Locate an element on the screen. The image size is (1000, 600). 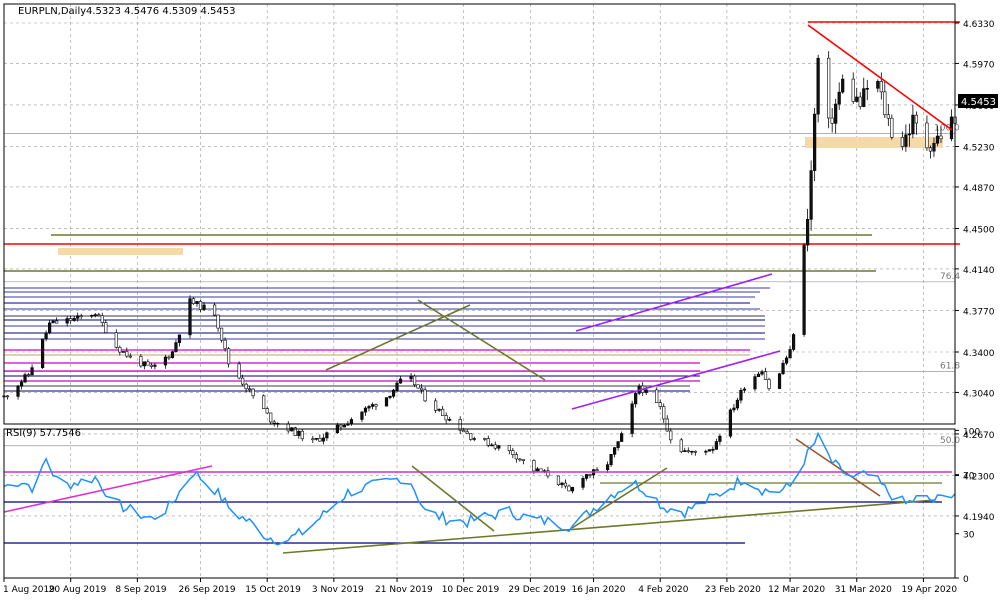
rsi-label: RSI(9) 57.7546 is located at coordinates (43, 433).